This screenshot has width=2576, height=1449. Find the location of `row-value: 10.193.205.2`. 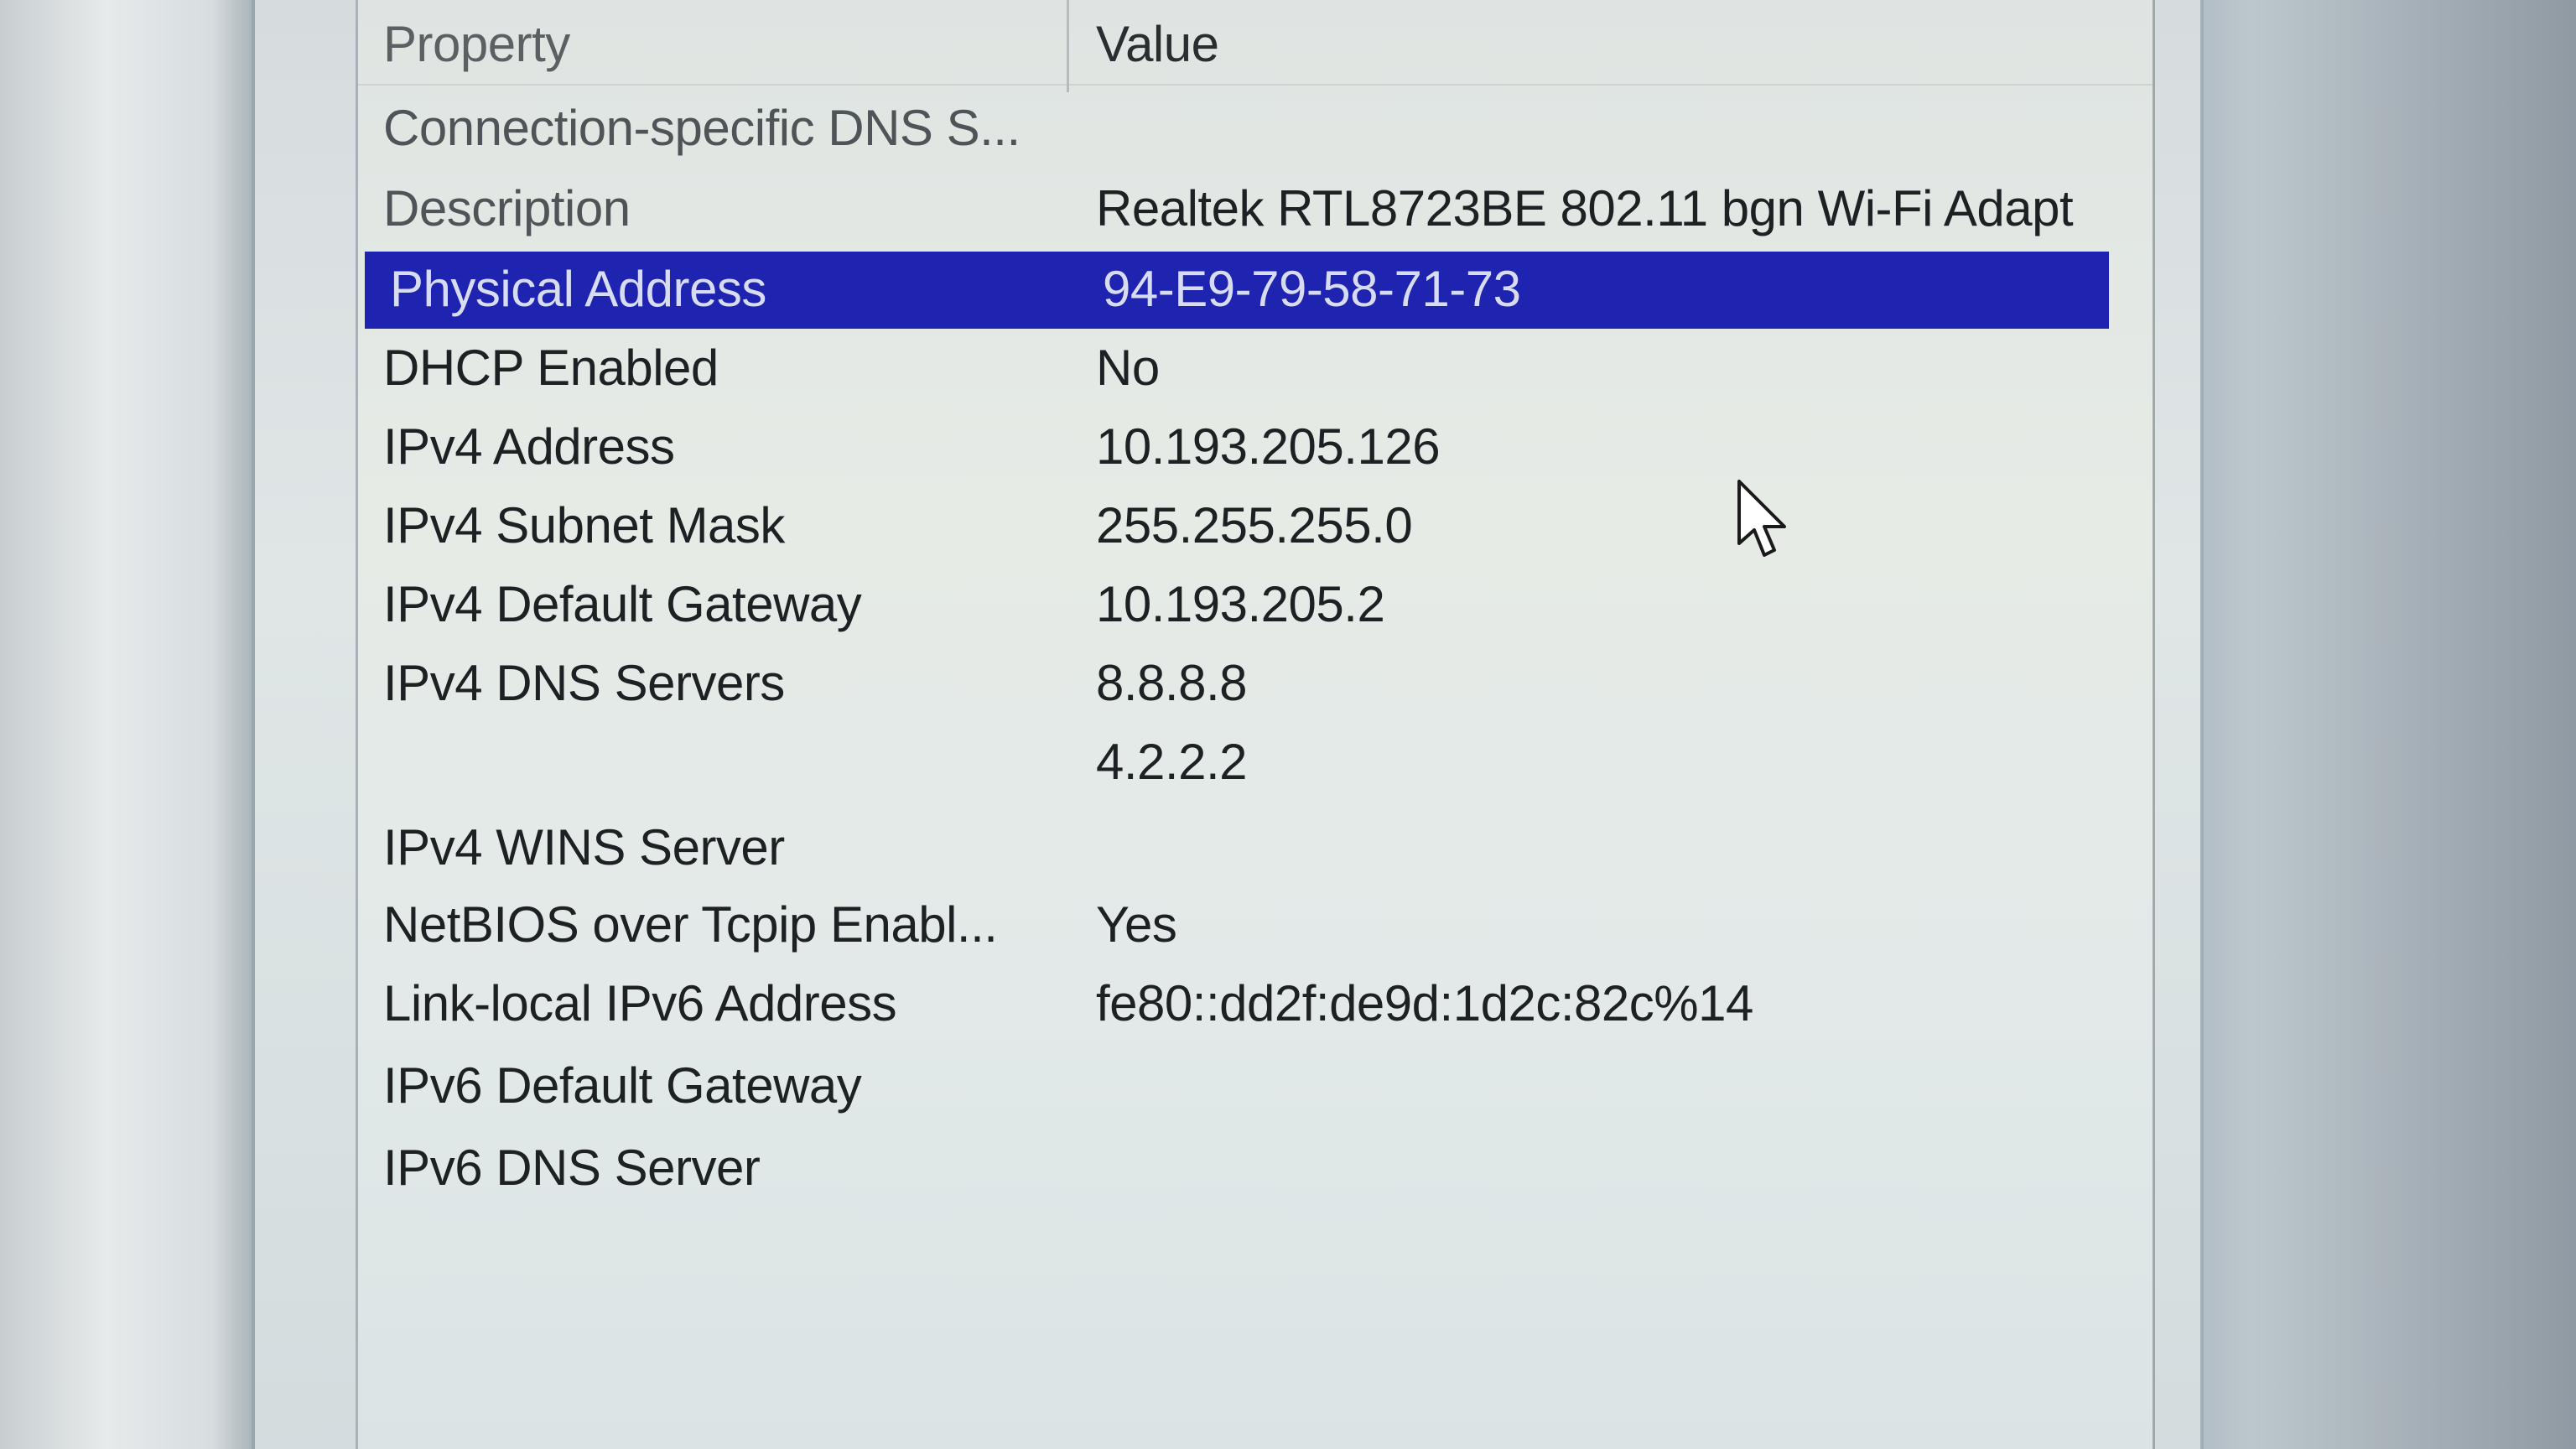

row-value: 10.193.205.2 is located at coordinates (1240, 604).